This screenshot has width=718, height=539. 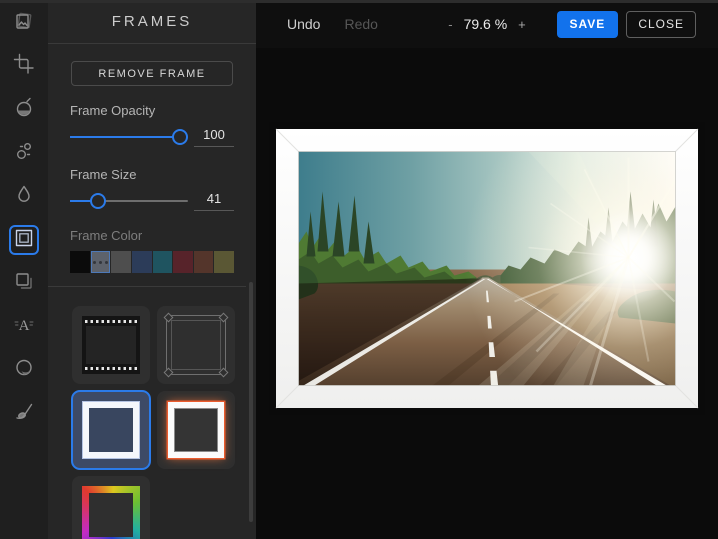 I want to click on liquify-tool-button, so click(x=24, y=109).